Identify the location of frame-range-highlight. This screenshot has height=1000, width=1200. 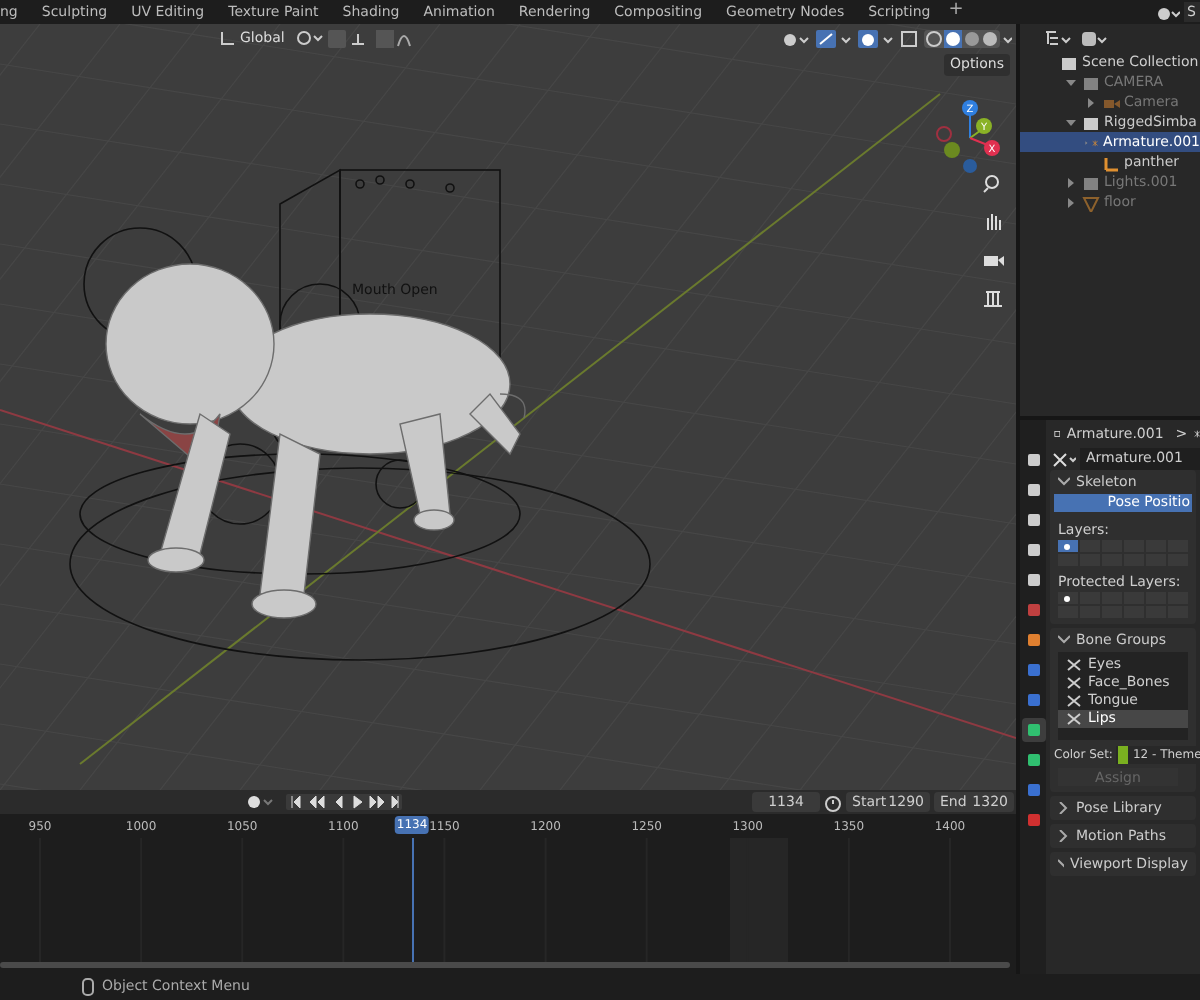
(759, 900).